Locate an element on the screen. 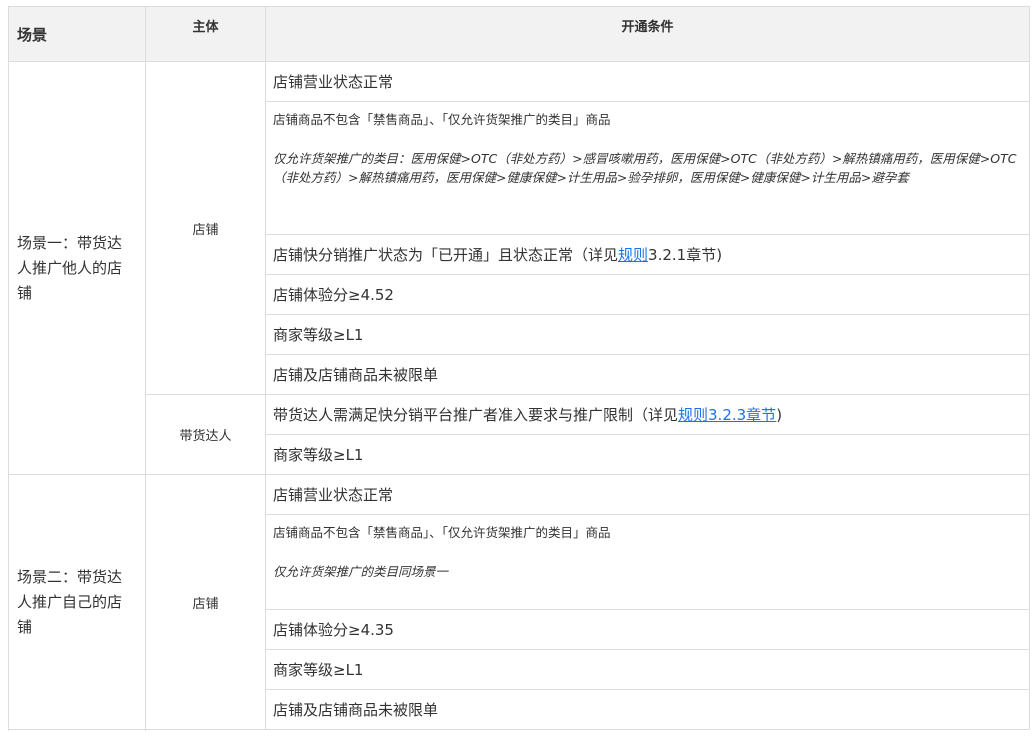 This screenshot has height=736, width=1035. scenario-2-label: 场景二：带货达人推广自己的店铺 is located at coordinates (77, 602).